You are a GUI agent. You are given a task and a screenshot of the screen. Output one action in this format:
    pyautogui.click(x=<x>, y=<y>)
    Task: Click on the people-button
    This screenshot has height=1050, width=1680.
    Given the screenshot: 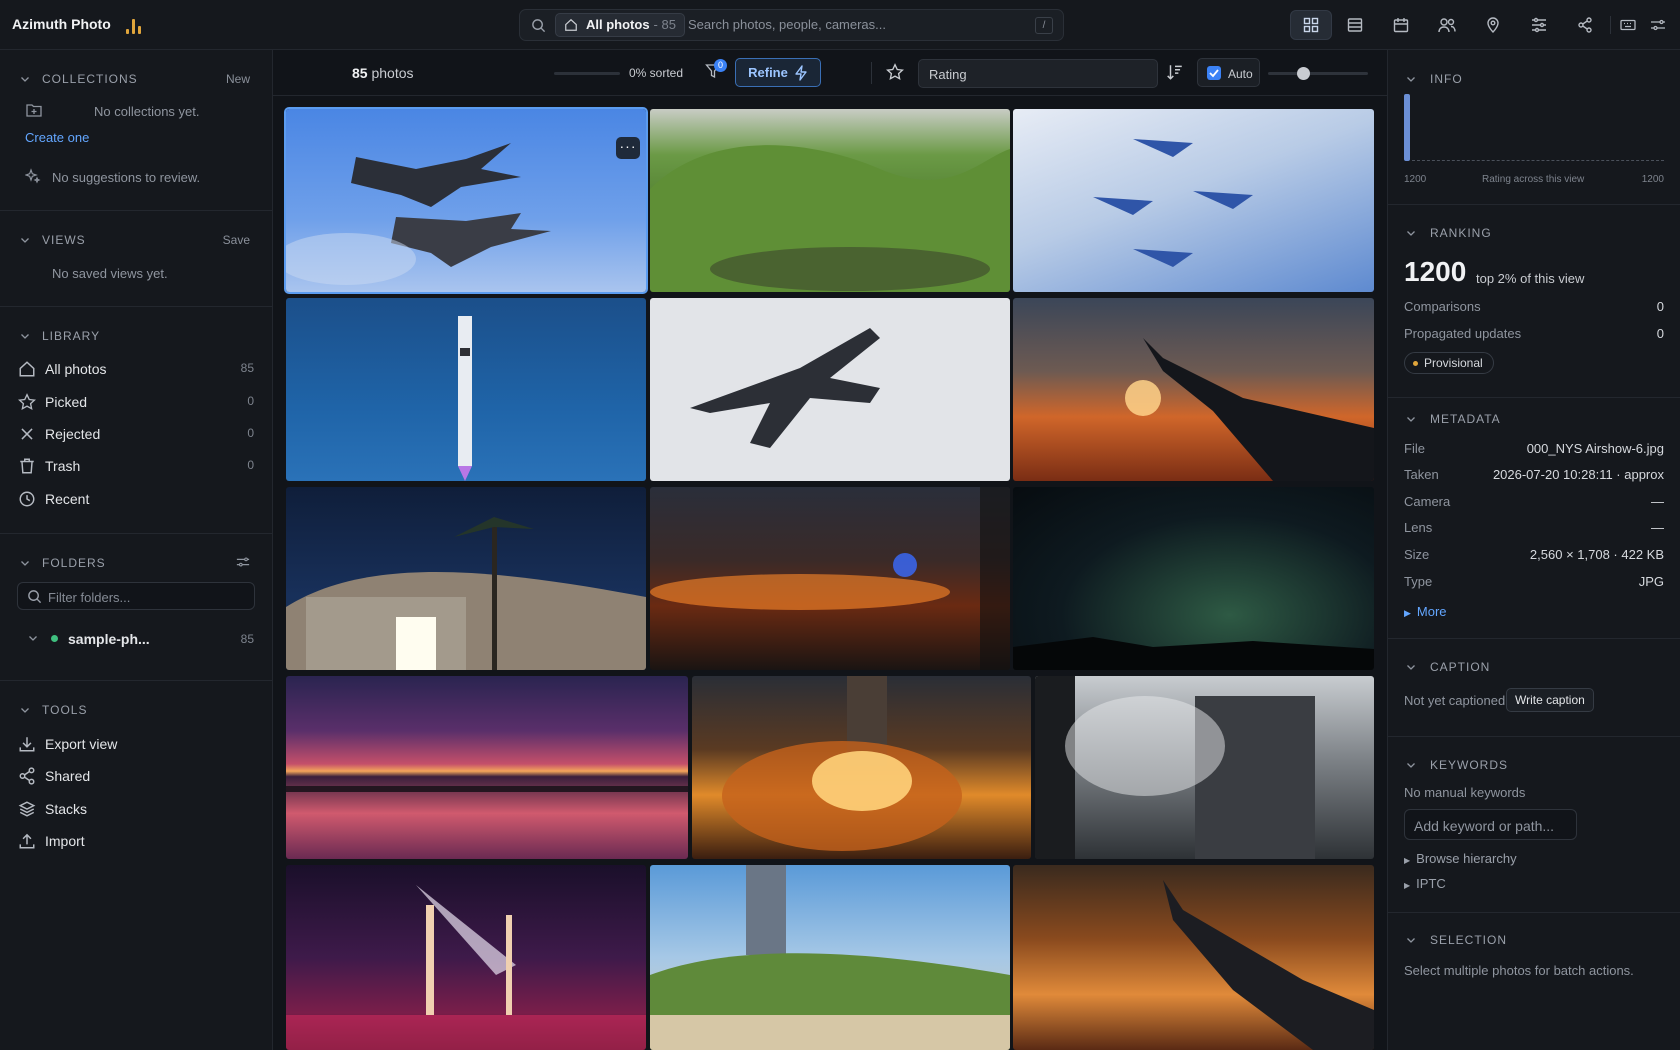 What is the action you would take?
    pyautogui.click(x=1447, y=25)
    